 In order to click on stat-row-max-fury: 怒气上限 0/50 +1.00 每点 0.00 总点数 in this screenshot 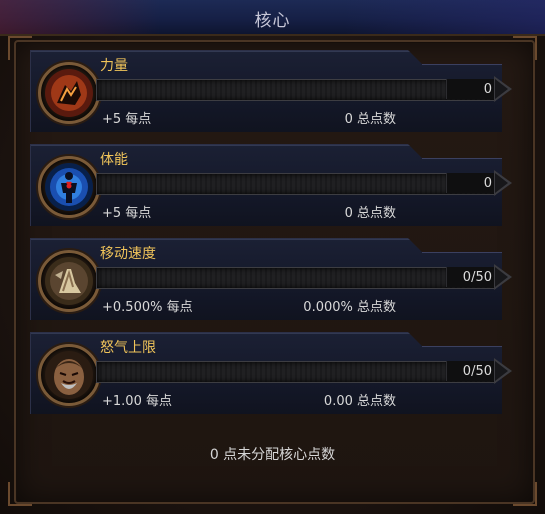, I will do `click(274, 373)`.